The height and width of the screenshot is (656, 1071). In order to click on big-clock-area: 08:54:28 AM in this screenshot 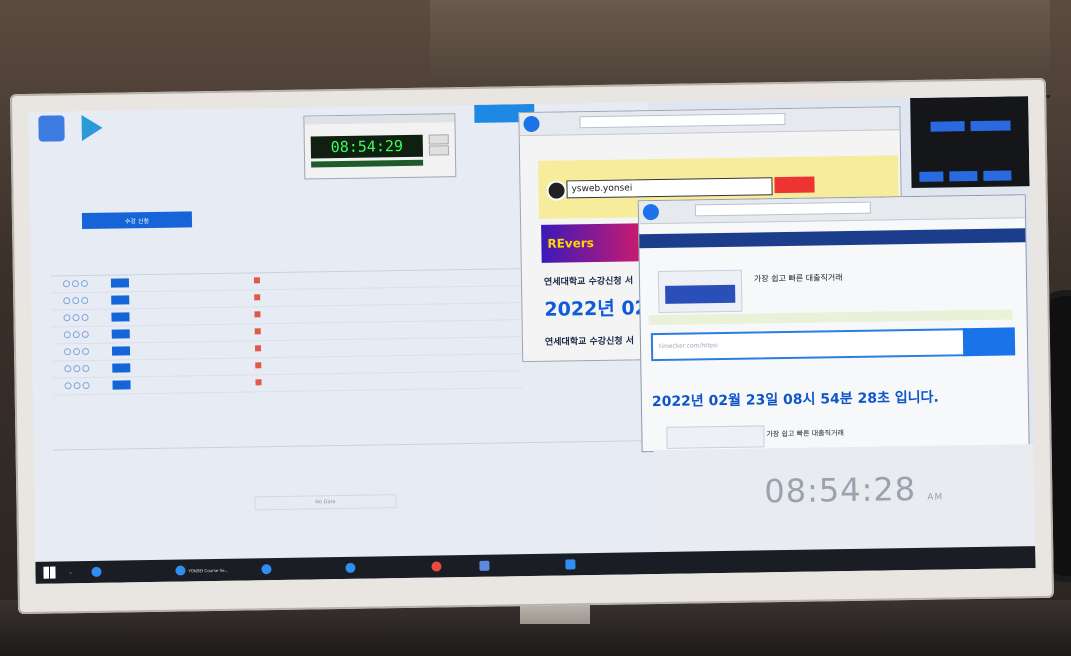, I will do `click(844, 498)`.